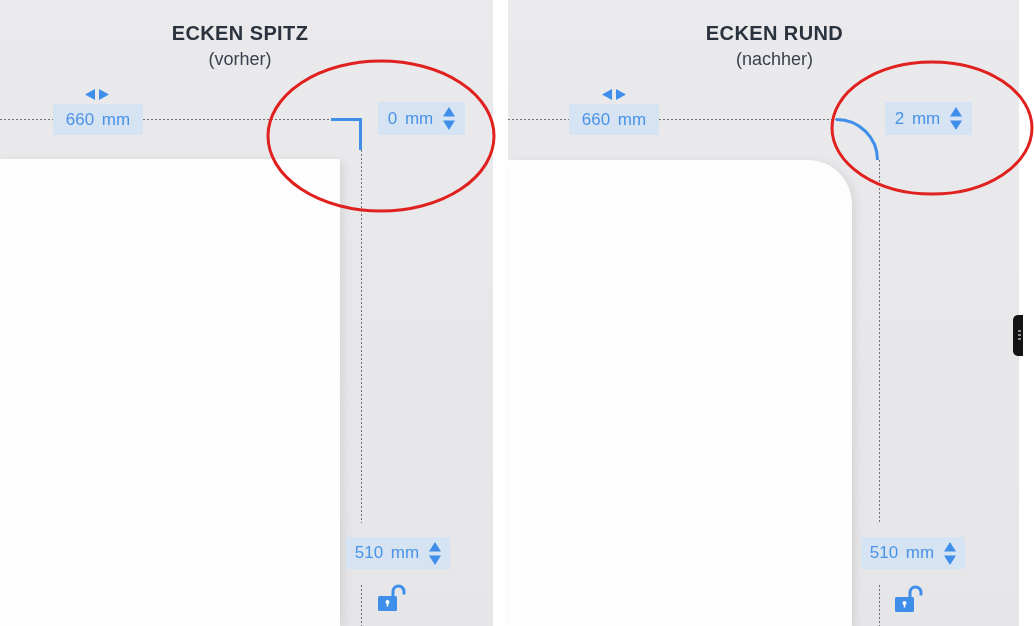 This screenshot has width=1034, height=626. Describe the element at coordinates (421, 118) in the screenshot. I see `corner-radius-field: 0 mm` at that location.